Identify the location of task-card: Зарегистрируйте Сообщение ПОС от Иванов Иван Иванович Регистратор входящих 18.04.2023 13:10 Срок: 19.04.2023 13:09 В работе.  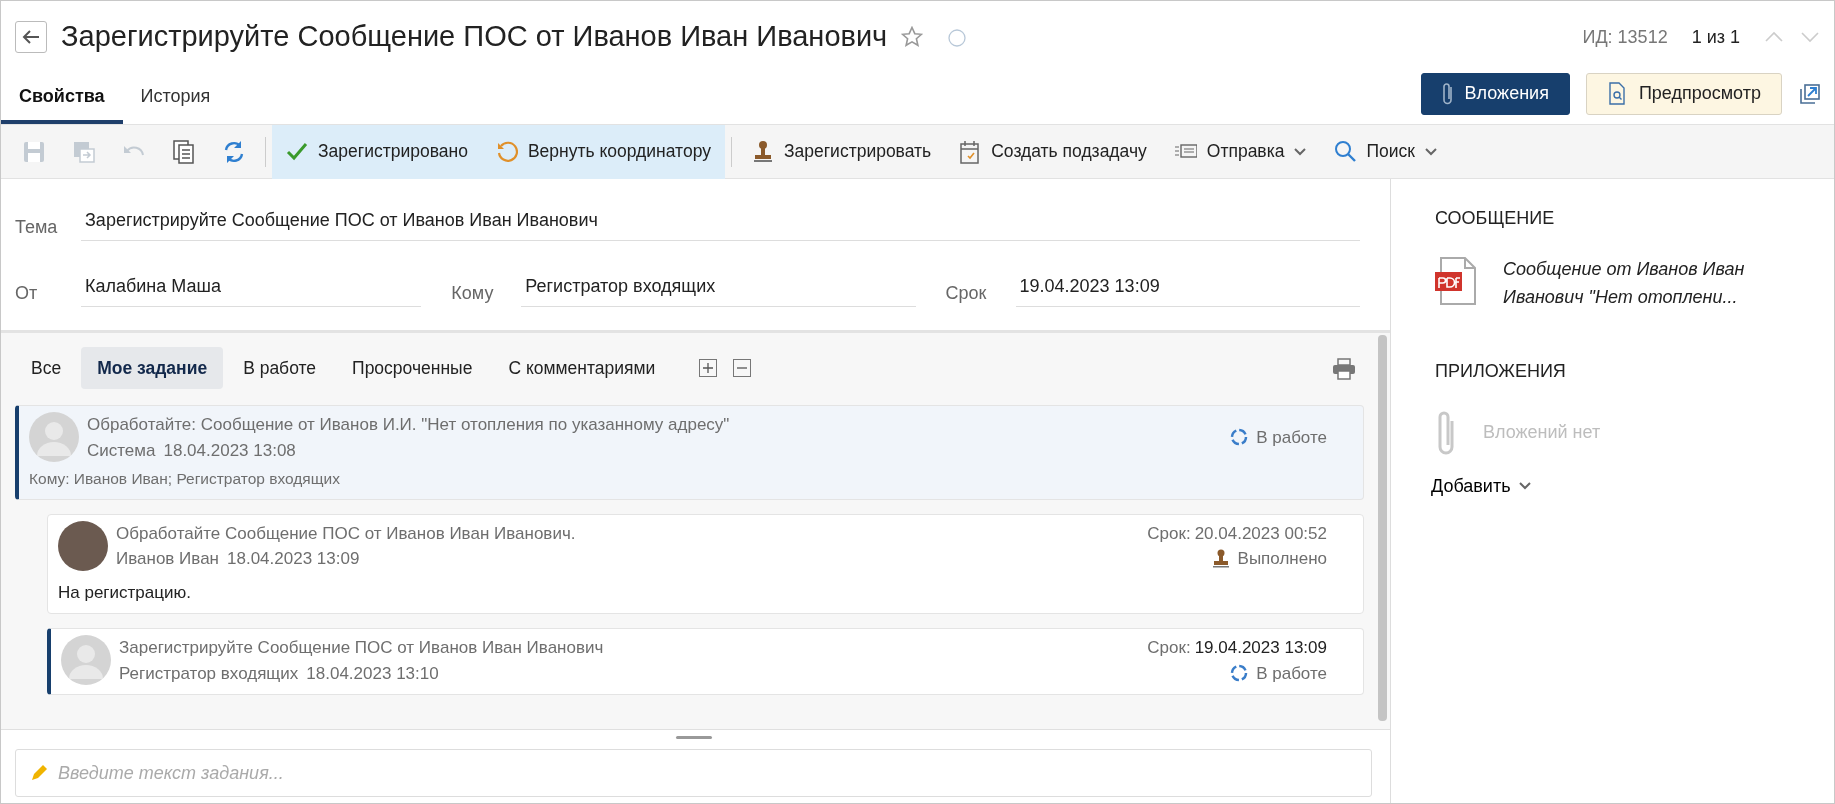
(705, 661).